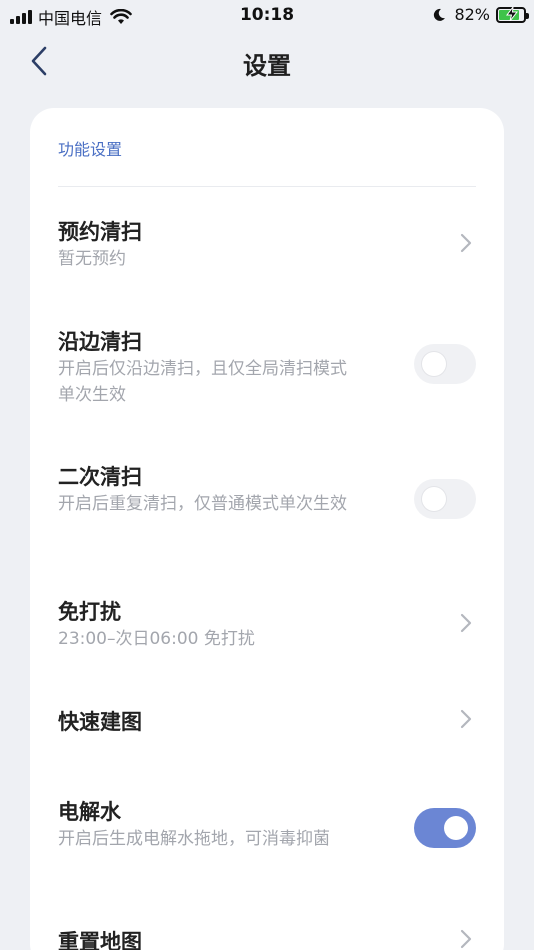  I want to click on second-cleaning-toggle, so click(445, 499).